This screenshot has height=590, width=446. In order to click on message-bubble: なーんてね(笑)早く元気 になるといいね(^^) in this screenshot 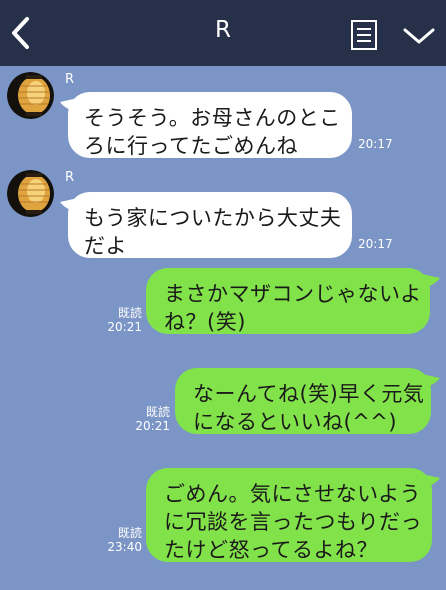, I will do `click(303, 401)`.